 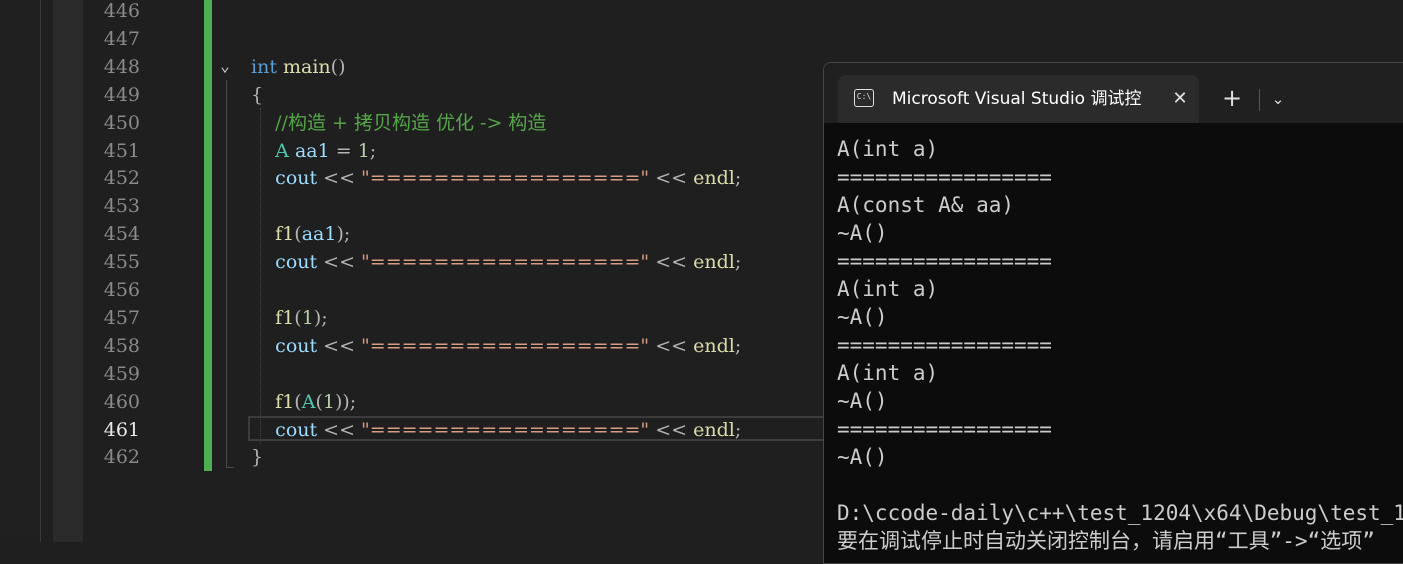 I want to click on glyph-margin, so click(x=68, y=271).